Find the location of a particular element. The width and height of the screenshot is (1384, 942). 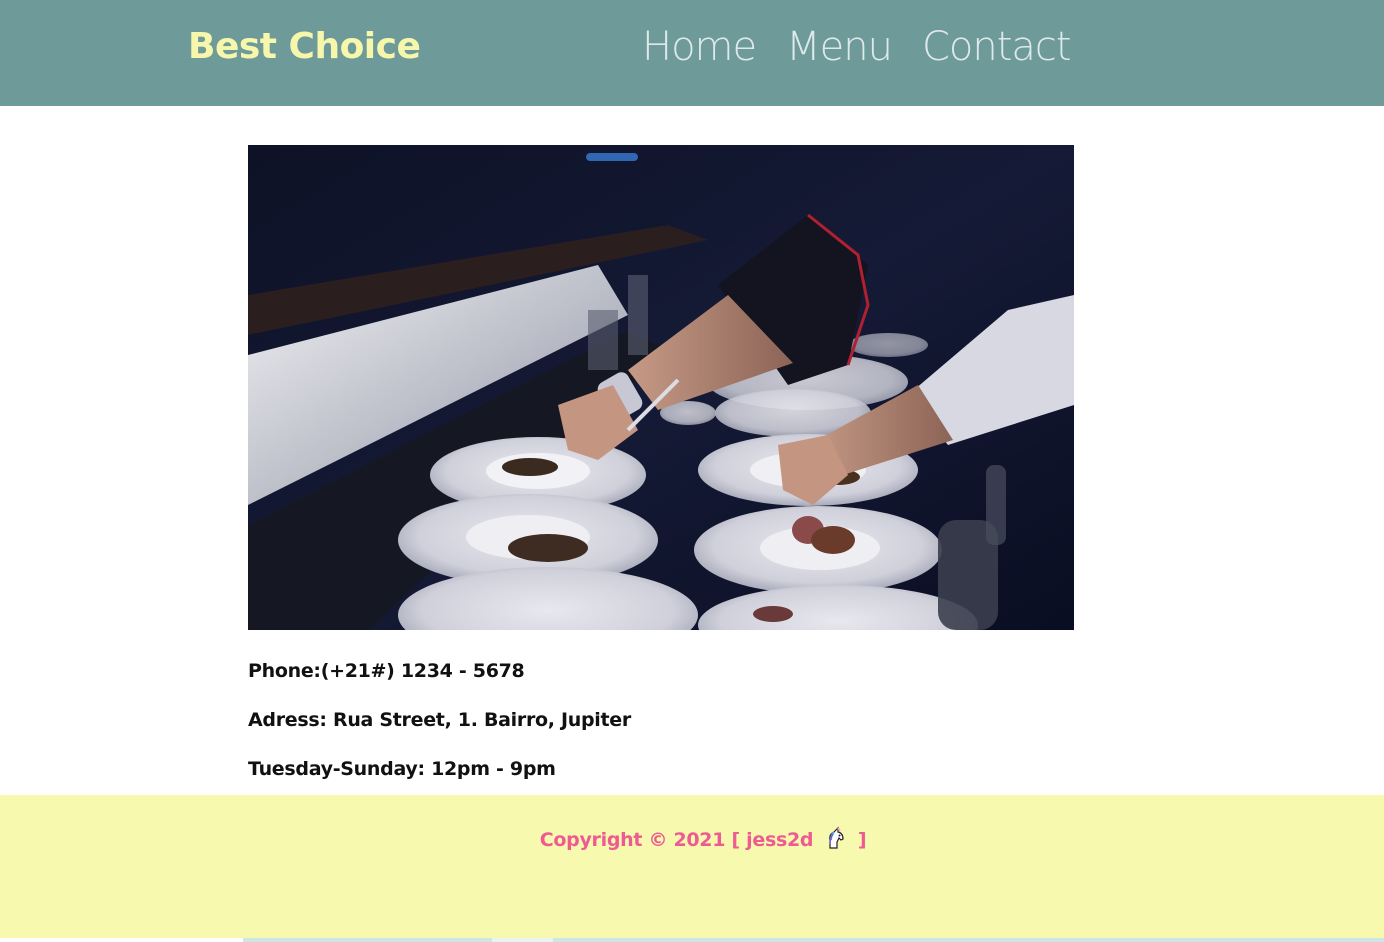

main-nav: Home Menu Contact is located at coordinates (857, 47).